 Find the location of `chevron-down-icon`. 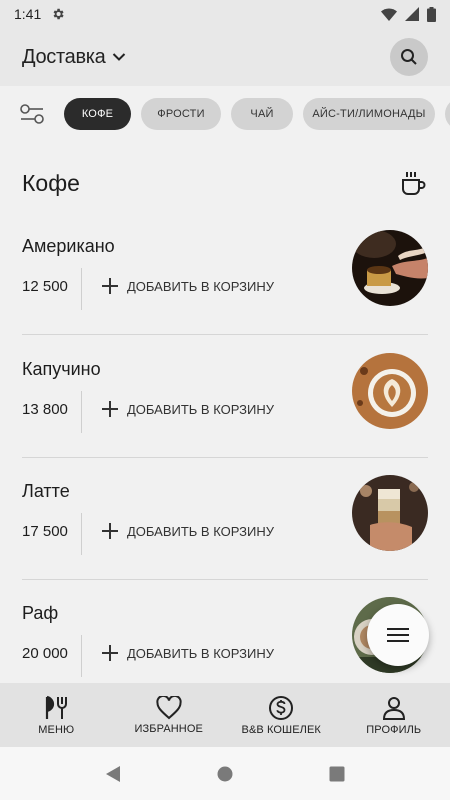

chevron-down-icon is located at coordinates (118, 57).